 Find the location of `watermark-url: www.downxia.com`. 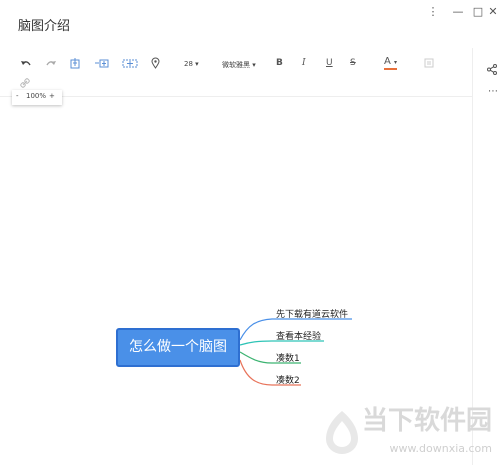

watermark-url: www.downxia.com is located at coordinates (440, 448).